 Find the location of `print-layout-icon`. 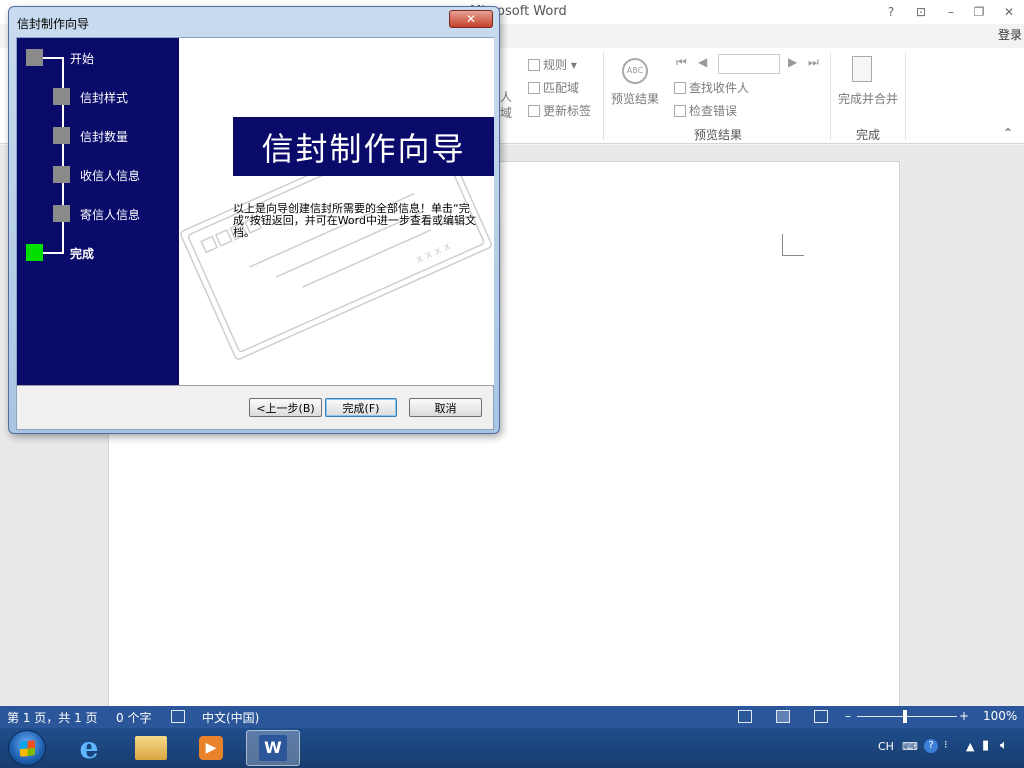

print-layout-icon is located at coordinates (783, 716).